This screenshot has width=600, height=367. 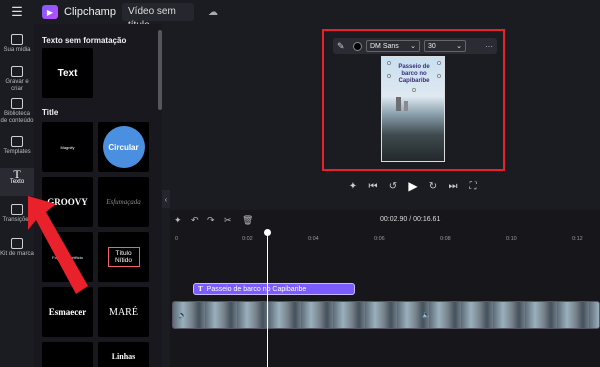 What do you see at coordinates (67, 147) in the screenshot?
I see `title-tile-magnify: Magnify` at bounding box center [67, 147].